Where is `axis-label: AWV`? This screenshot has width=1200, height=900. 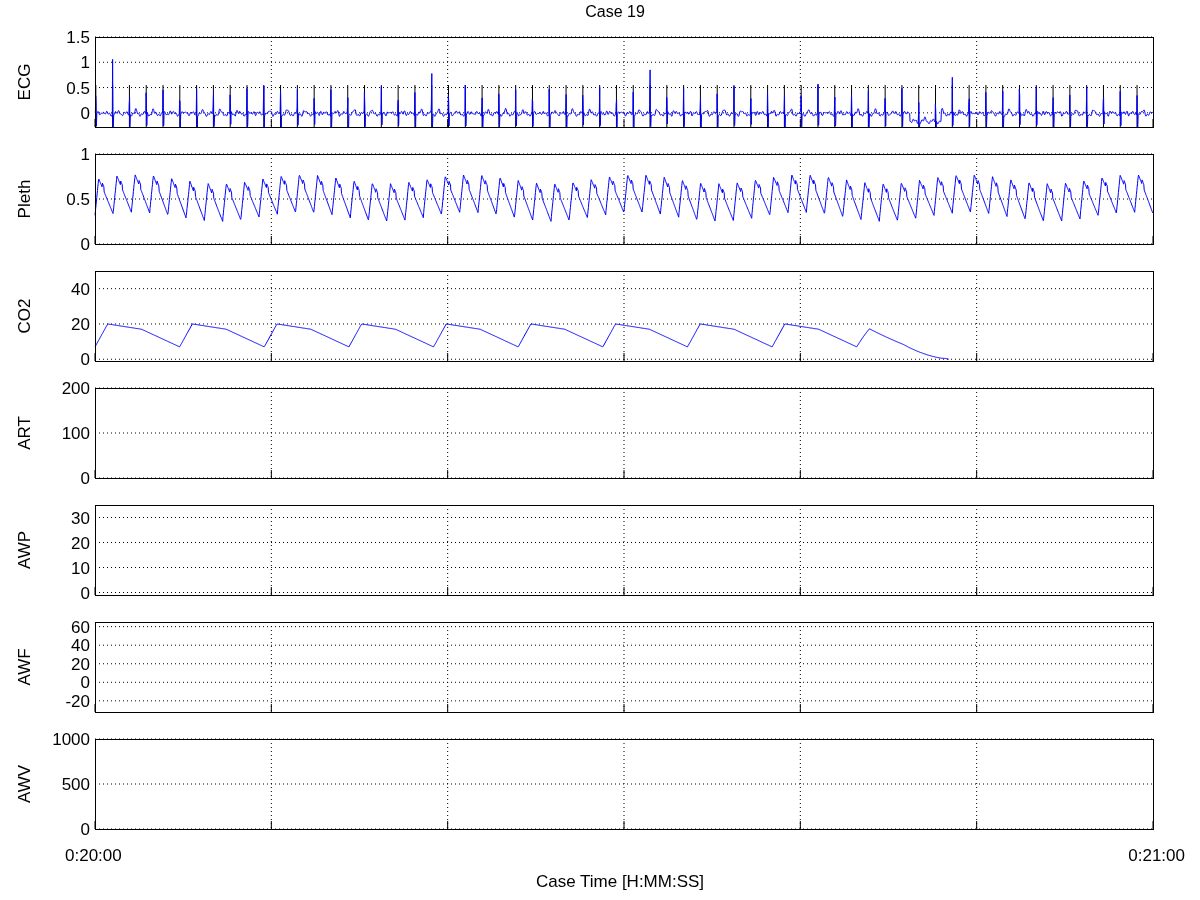
axis-label: AWV is located at coordinates (25, 784).